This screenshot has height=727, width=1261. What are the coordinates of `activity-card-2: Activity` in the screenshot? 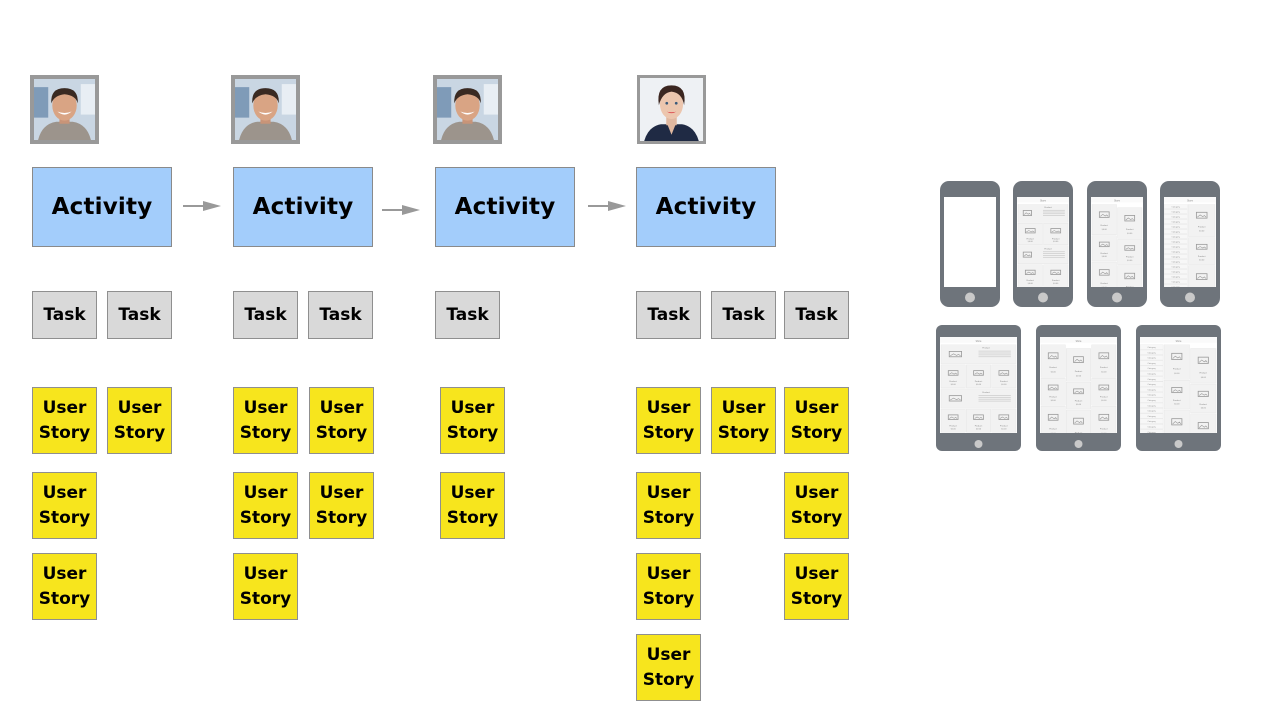 It's located at (303, 207).